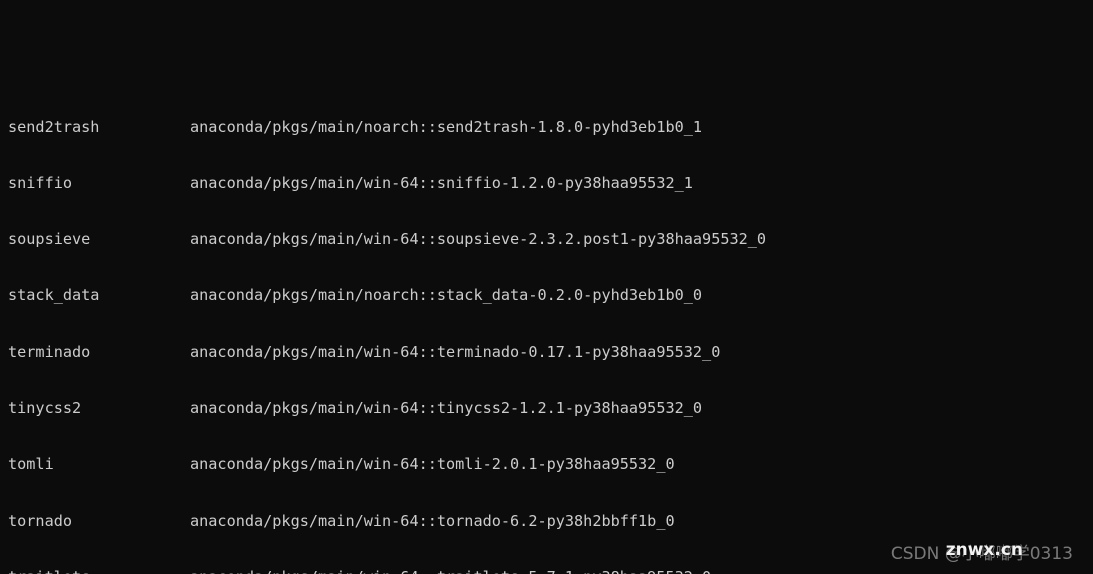 This screenshot has width=1093, height=574. Describe the element at coordinates (40, 182) in the screenshot. I see `package-name: sniffio` at that location.